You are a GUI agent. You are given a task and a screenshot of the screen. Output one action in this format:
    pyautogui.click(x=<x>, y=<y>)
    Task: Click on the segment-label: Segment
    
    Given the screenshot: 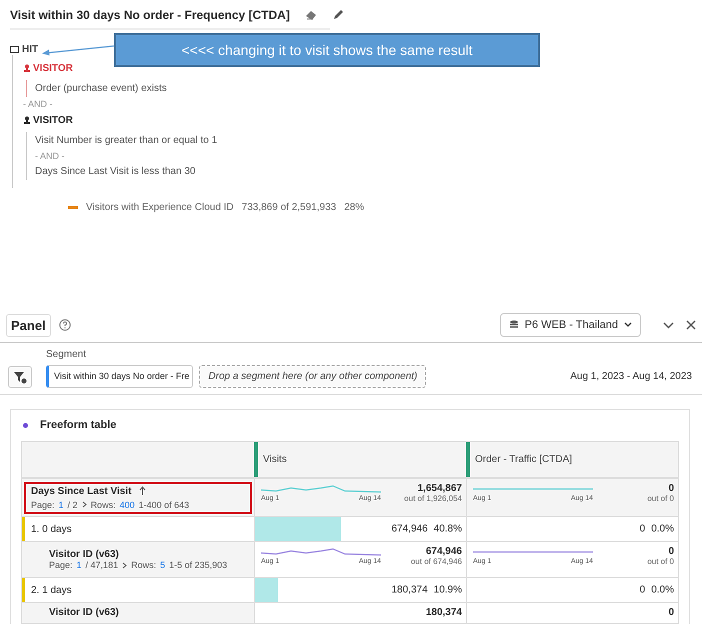 What is the action you would take?
    pyautogui.click(x=67, y=354)
    